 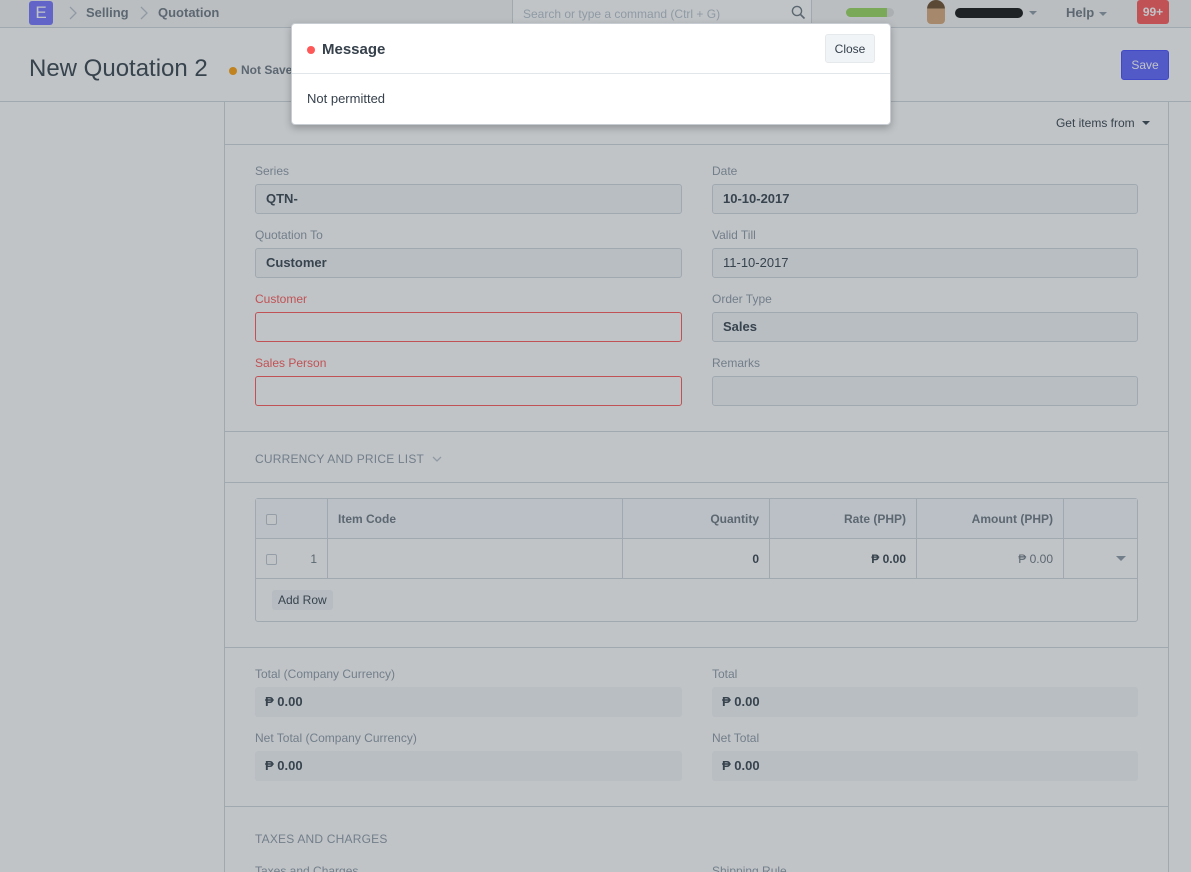 What do you see at coordinates (354, 49) in the screenshot?
I see `dialog-title: Message` at bounding box center [354, 49].